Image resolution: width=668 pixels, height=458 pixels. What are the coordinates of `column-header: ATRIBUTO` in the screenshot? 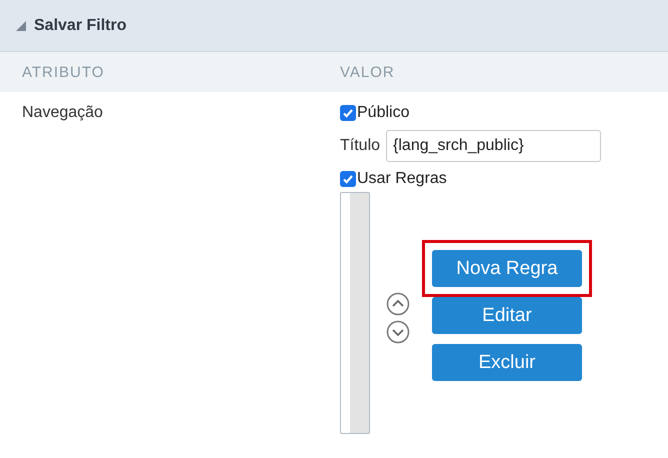 It's located at (63, 72).